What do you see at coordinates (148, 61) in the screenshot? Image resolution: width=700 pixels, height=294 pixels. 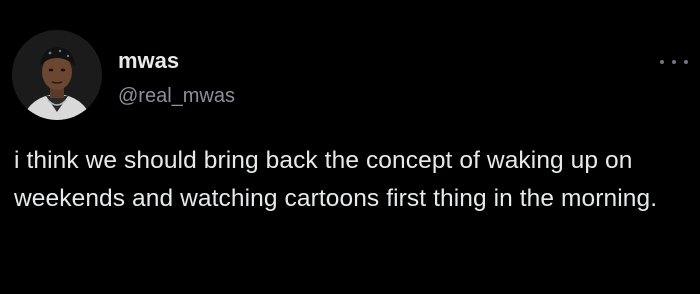 I see `display-name: mwas` at bounding box center [148, 61].